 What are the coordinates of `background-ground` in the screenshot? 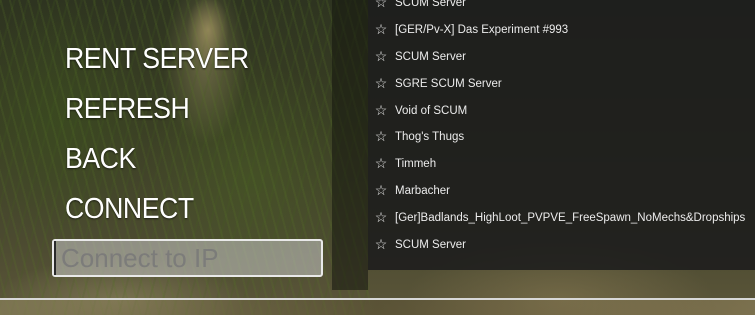 It's located at (377, 307).